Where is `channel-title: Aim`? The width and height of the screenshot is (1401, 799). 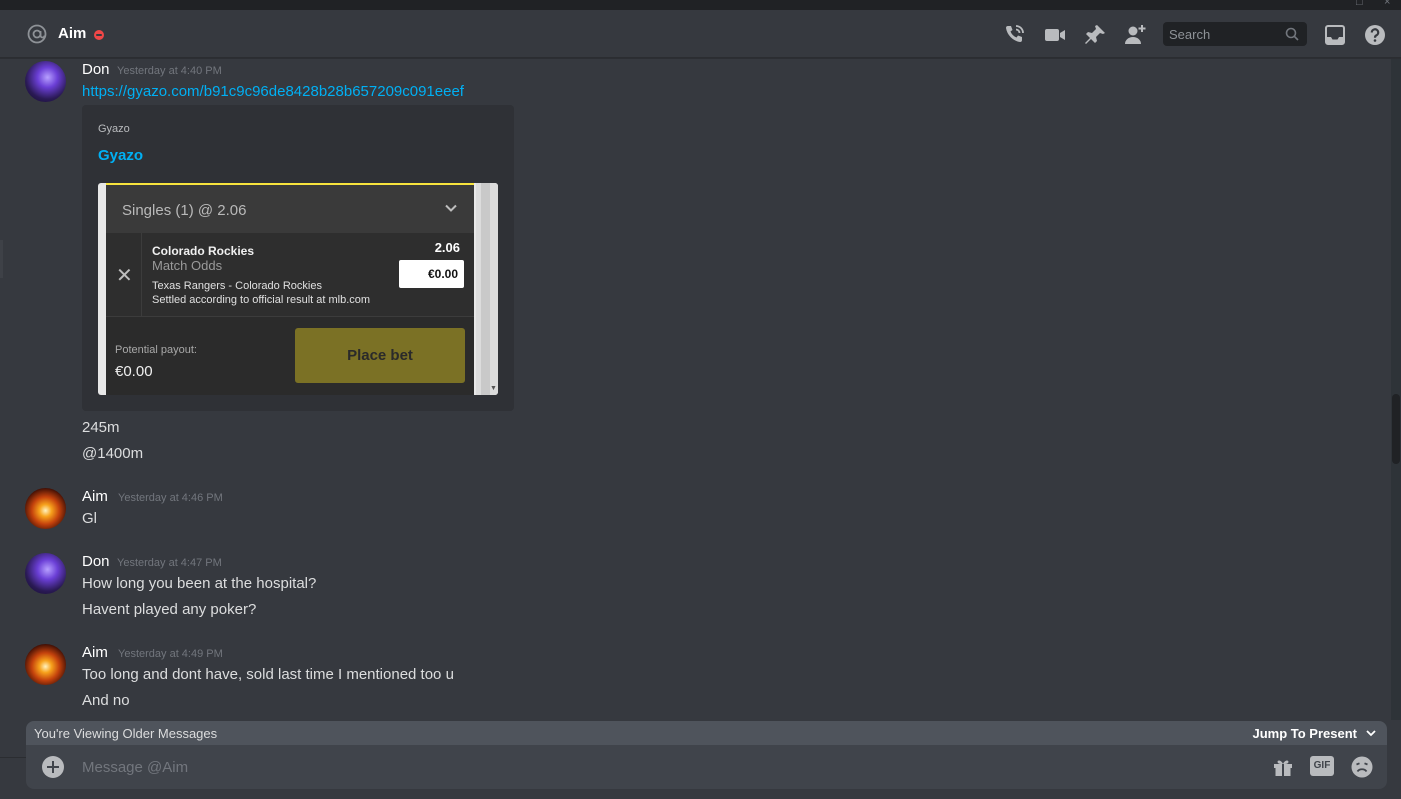
channel-title: Aim is located at coordinates (72, 33).